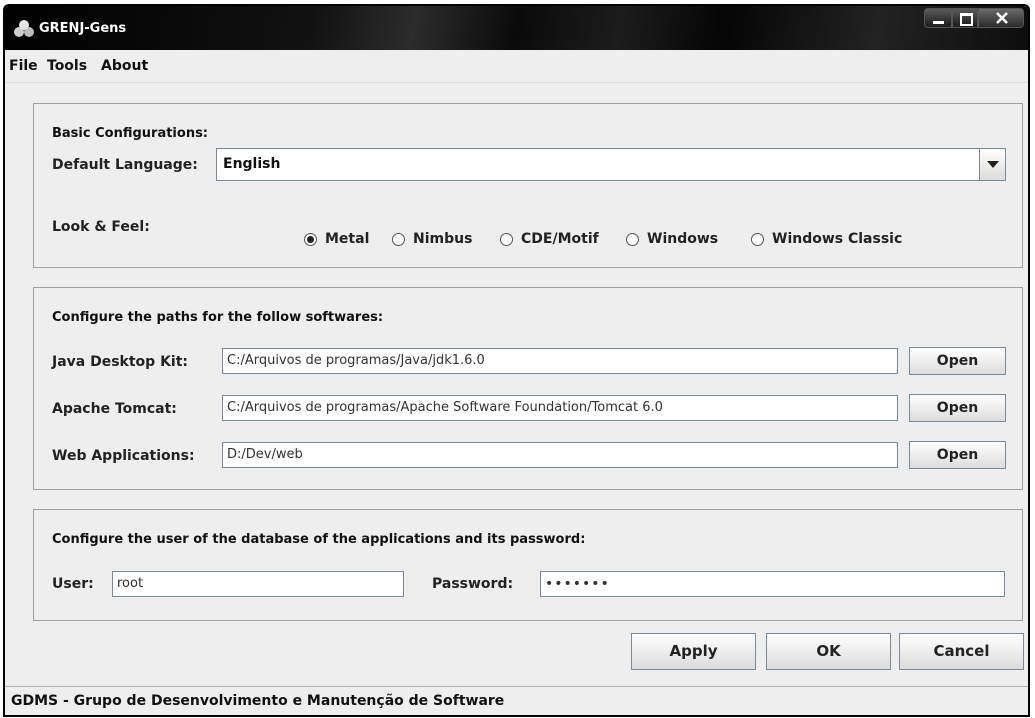 This screenshot has height=718, width=1035. I want to click on maximize-button, so click(965, 18).